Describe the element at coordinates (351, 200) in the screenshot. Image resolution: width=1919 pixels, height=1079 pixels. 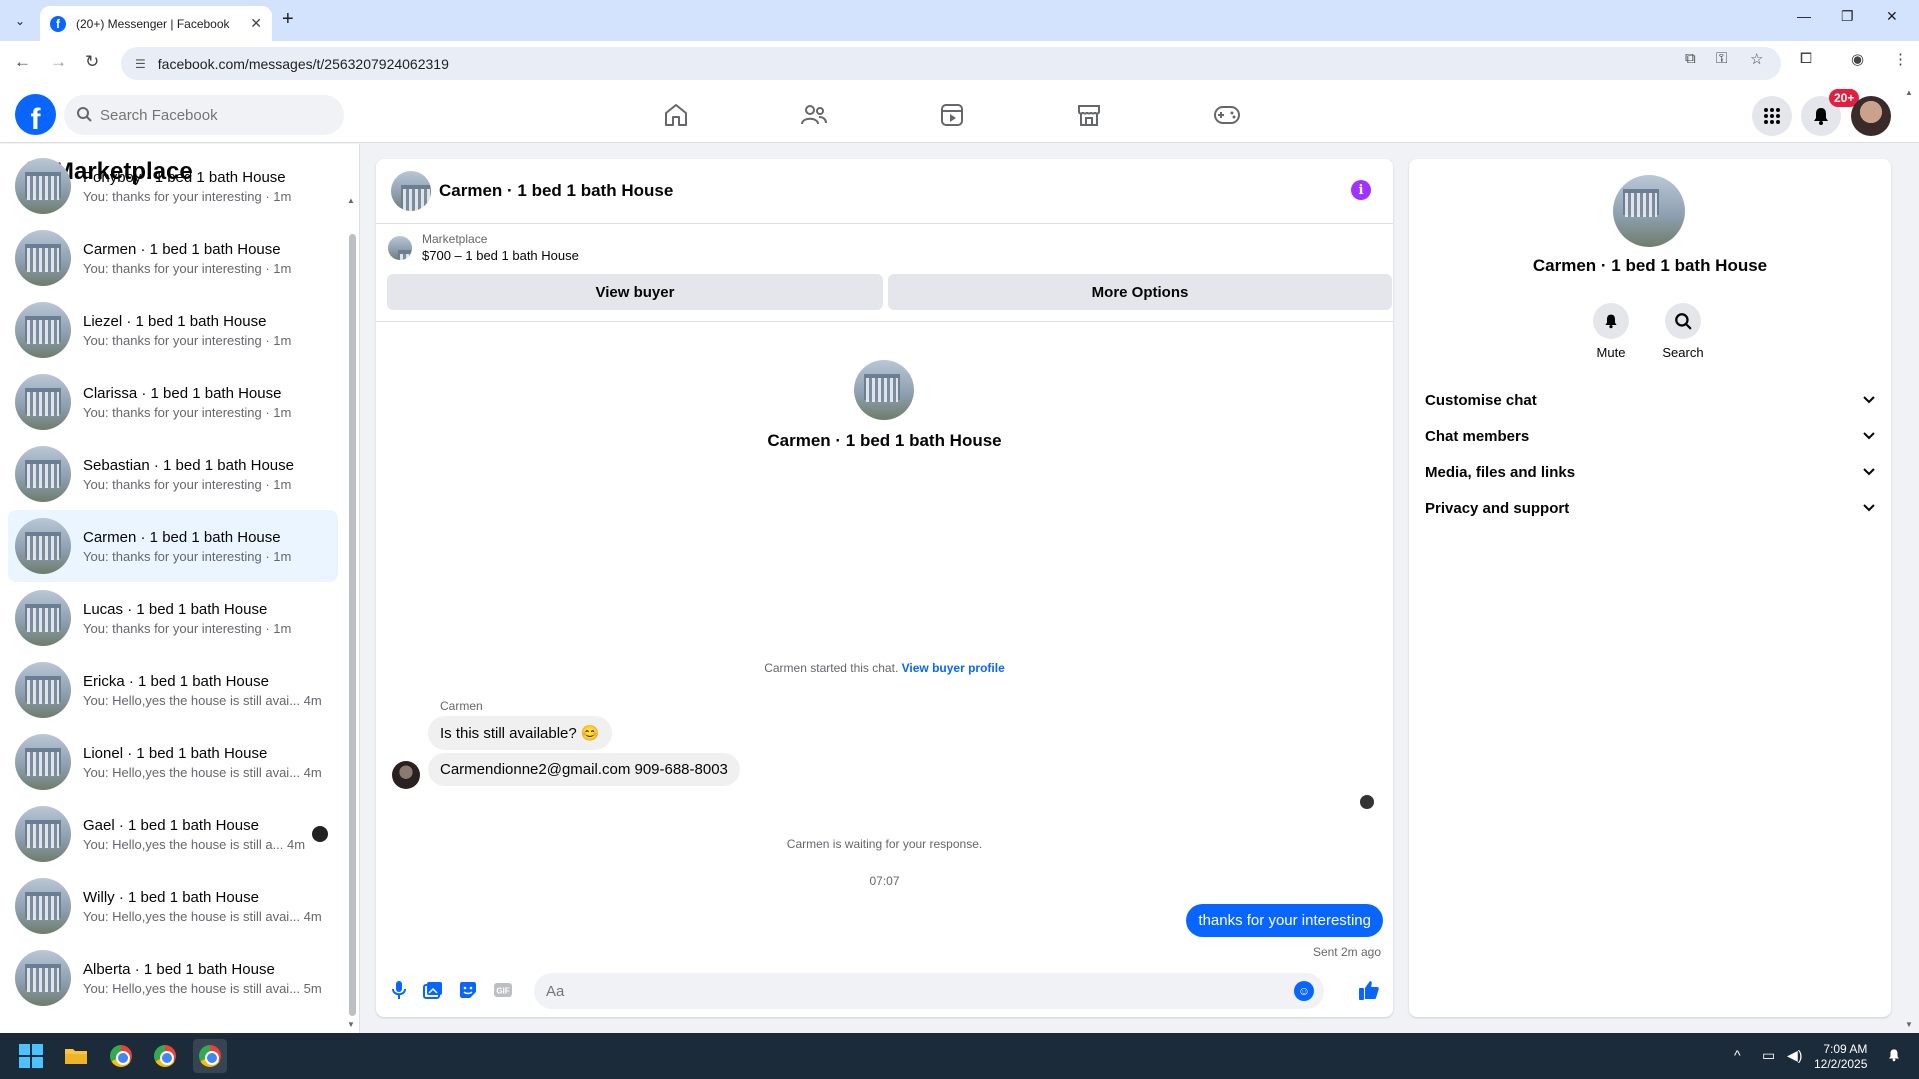
I see `scroll-up-arrow-icon: ▲` at that location.